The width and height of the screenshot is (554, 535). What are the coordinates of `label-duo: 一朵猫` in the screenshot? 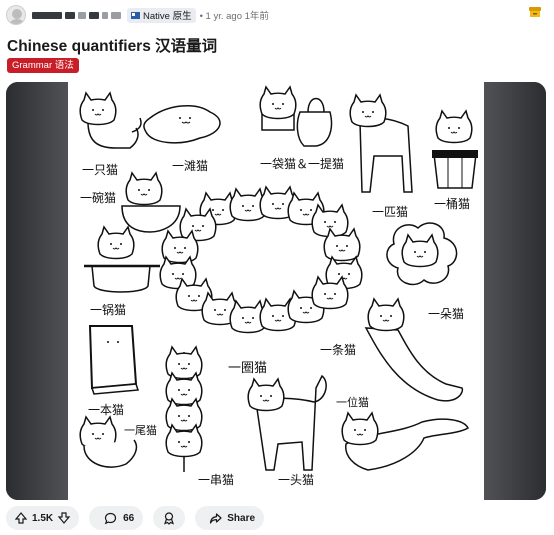 It's located at (446, 314).